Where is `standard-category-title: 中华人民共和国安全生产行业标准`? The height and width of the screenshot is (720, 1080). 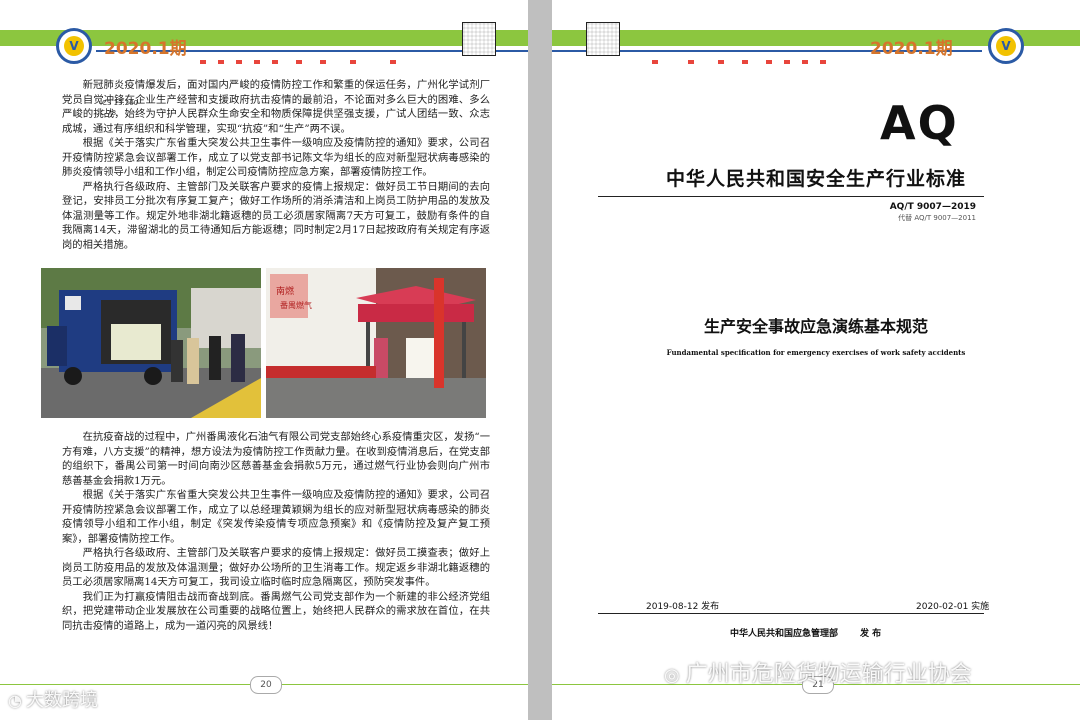
standard-category-title: 中华人民共和国安全生产行业标准 is located at coordinates (815, 179).